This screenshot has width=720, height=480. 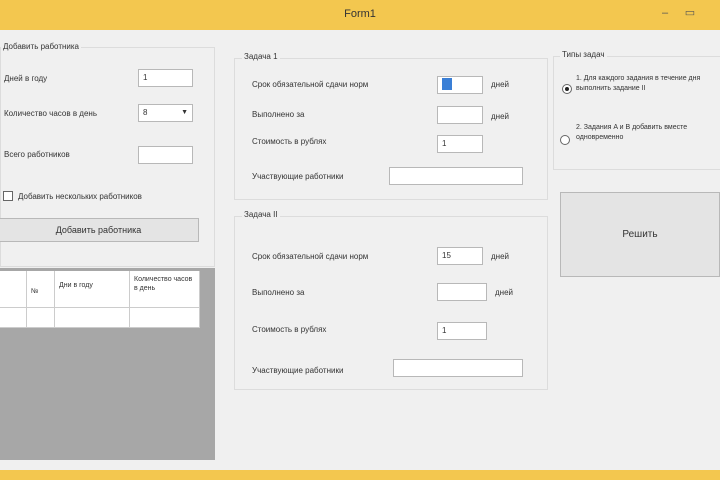 I want to click on column-header-hours: Количество часов в день, so click(x=165, y=289).